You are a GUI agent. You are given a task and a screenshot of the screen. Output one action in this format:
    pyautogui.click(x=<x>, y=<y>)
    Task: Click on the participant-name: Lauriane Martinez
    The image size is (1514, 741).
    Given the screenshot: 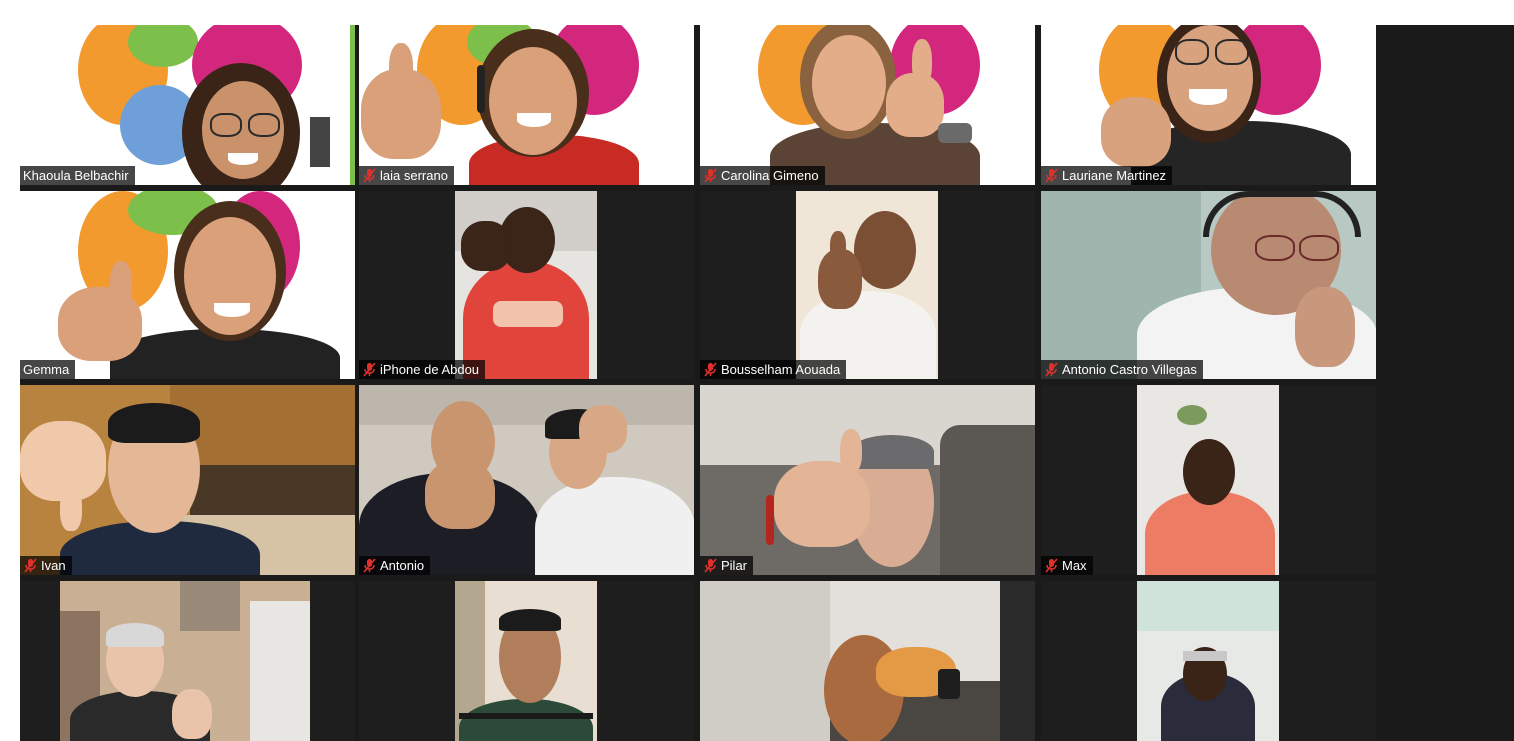 What is the action you would take?
    pyautogui.click(x=1114, y=175)
    